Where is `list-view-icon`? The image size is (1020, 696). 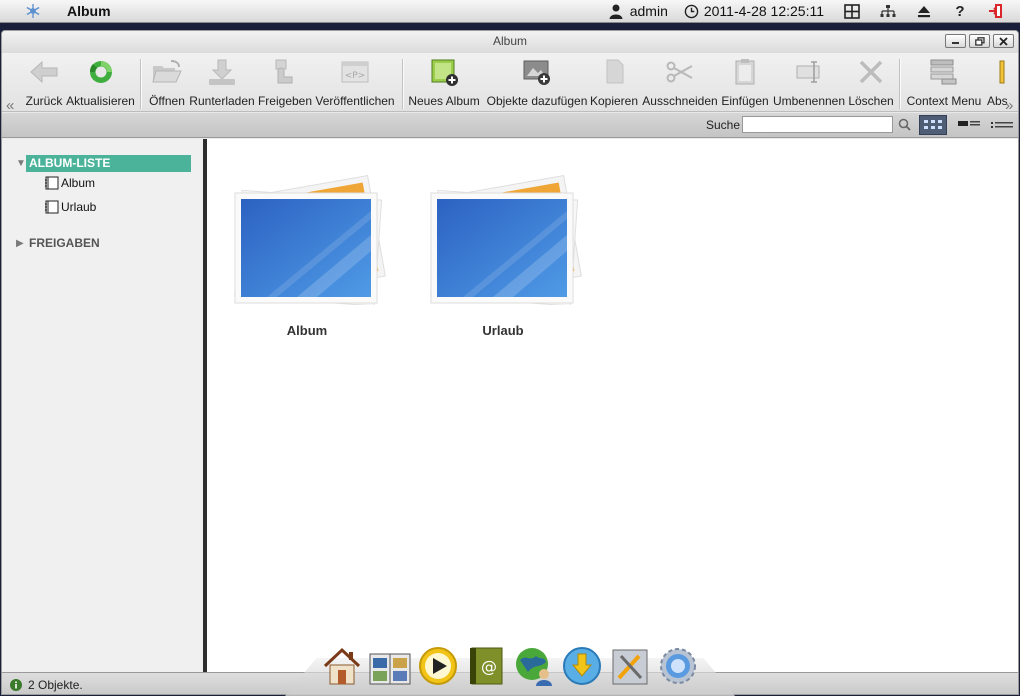 list-view-icon is located at coordinates (1002, 125).